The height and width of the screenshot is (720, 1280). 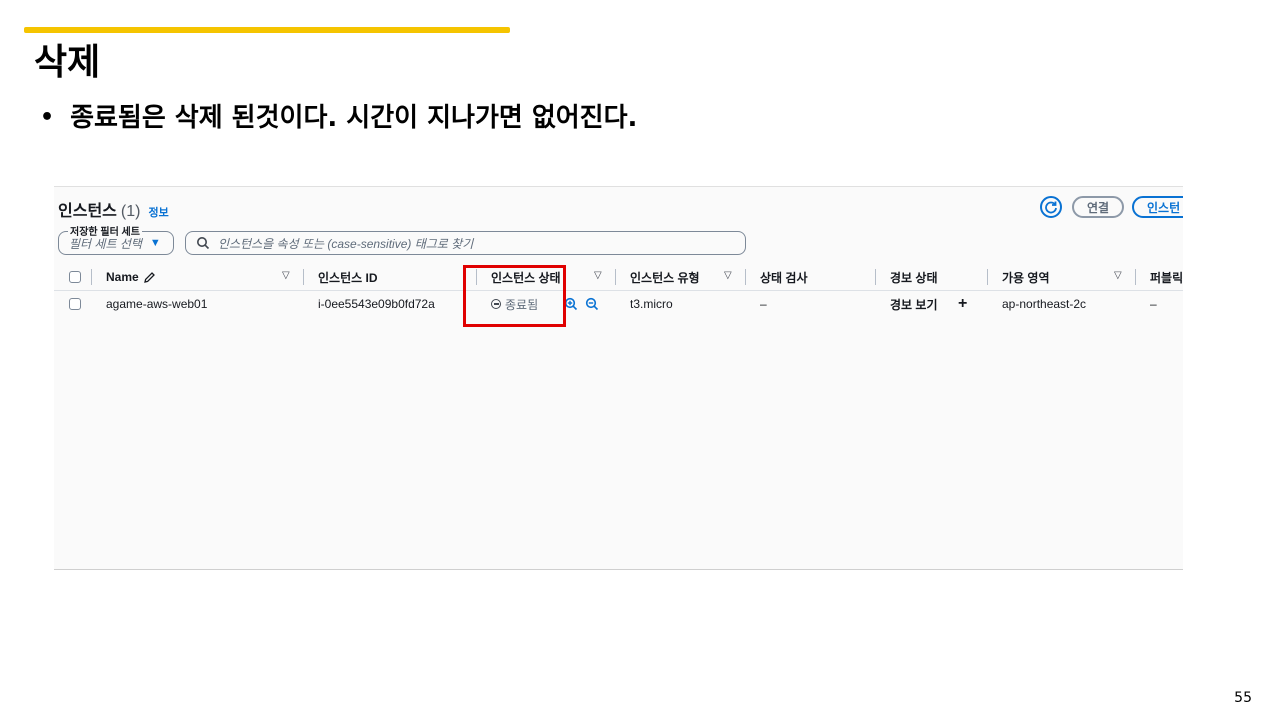 I want to click on column-header-public: 퍼블릭, so click(x=1166, y=277).